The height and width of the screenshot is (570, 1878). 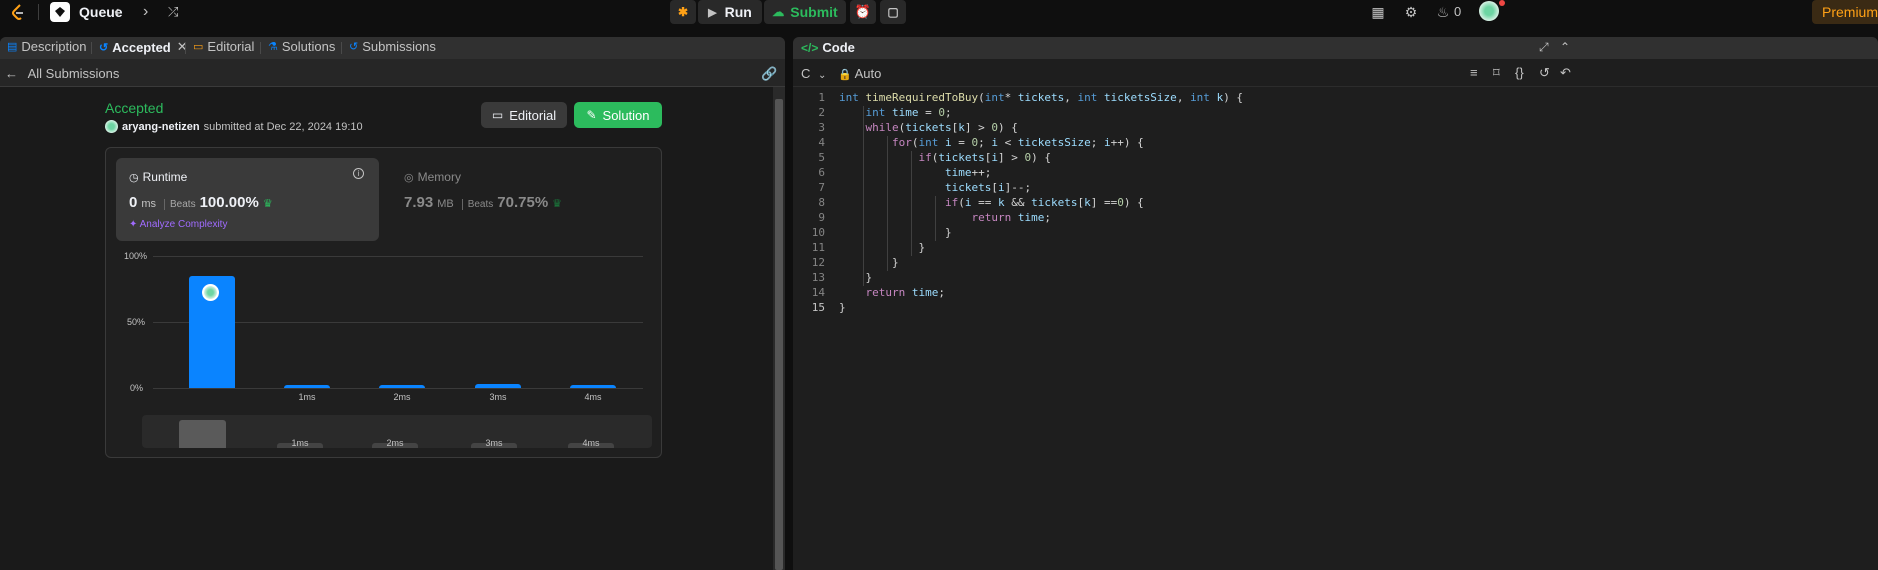 I want to click on tab-submissions: ↺ Submissions, so click(x=392, y=46).